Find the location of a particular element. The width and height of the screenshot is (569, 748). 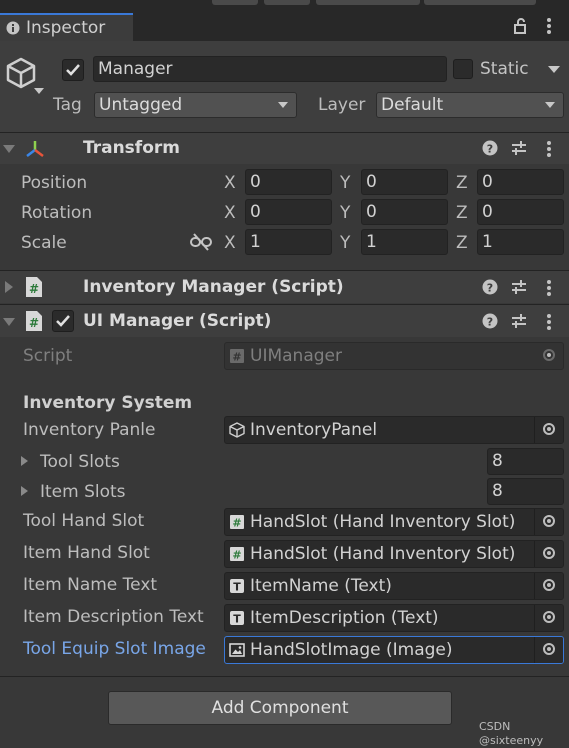

position-z-axis: Z is located at coordinates (462, 183).